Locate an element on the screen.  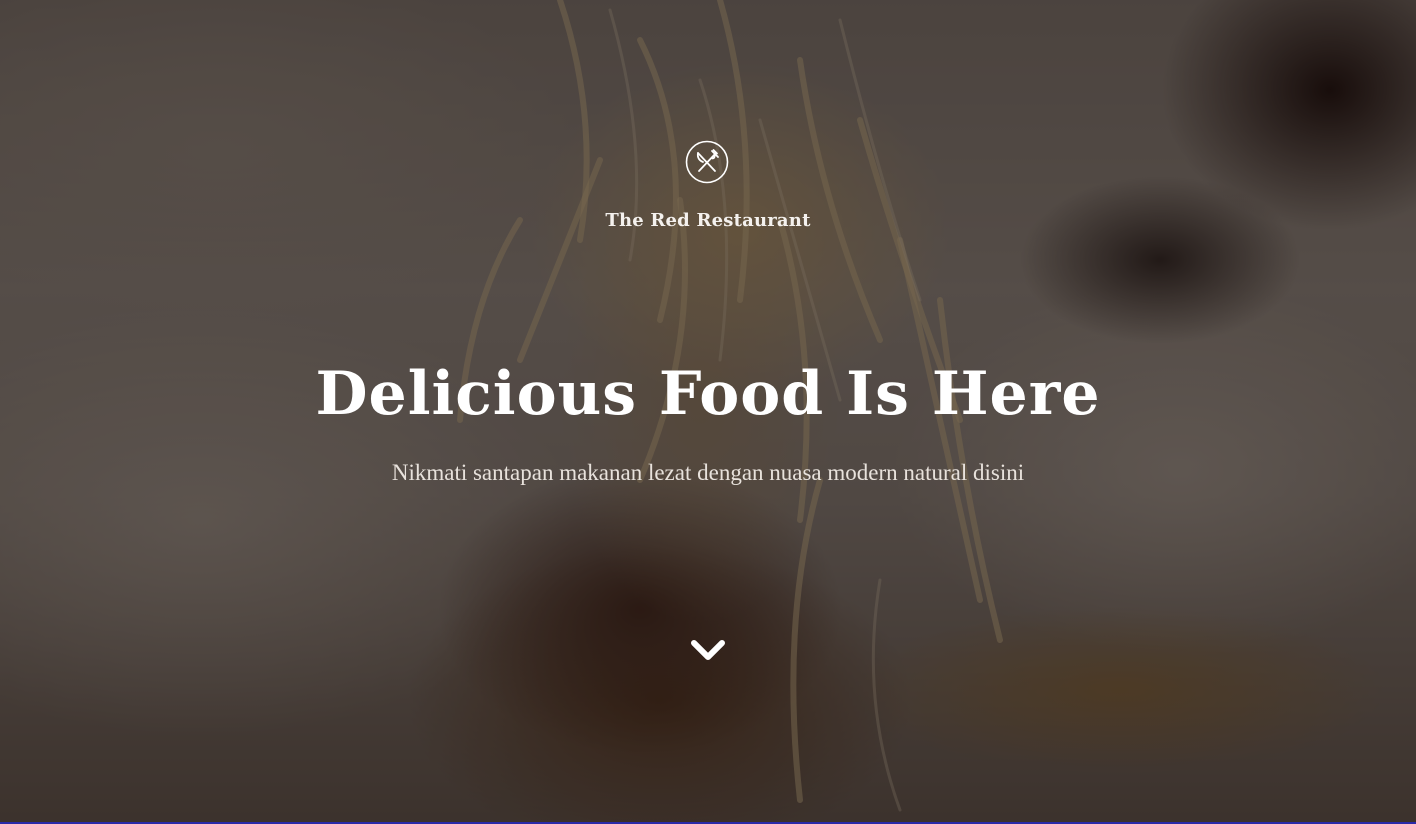
brand-name: The Red Restaurant is located at coordinates (708, 220).